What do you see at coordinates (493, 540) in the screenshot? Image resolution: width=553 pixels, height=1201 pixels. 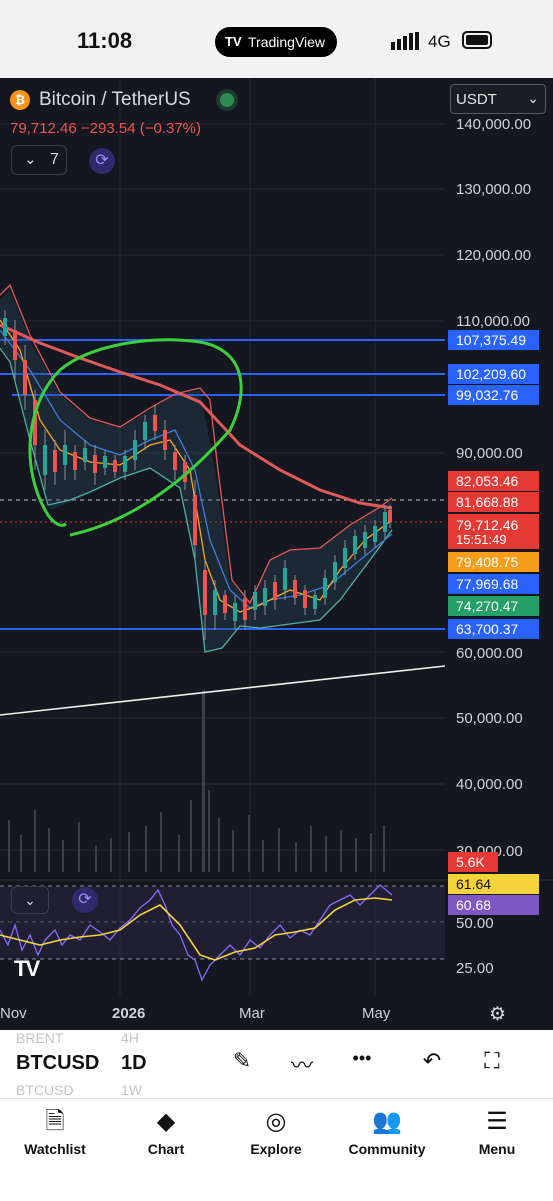 I see `countdown-tag: 15:51:49` at bounding box center [493, 540].